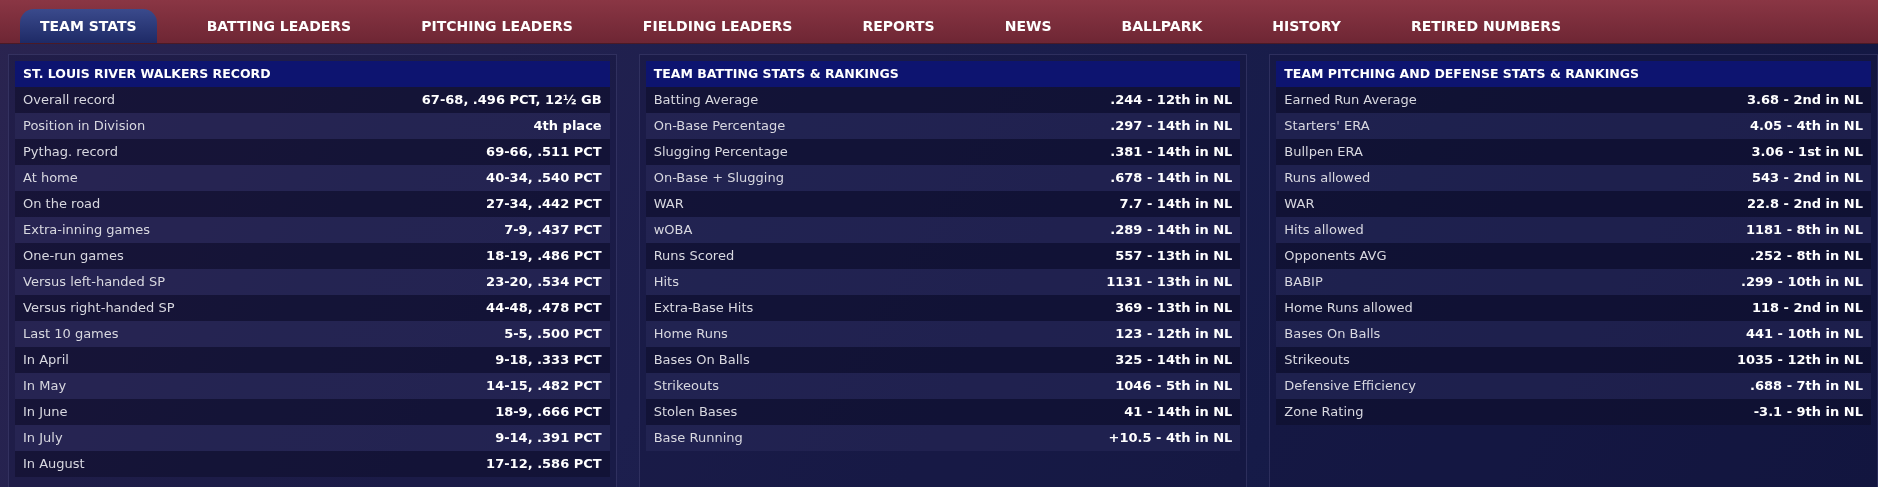 Image resolution: width=1878 pixels, height=487 pixels. I want to click on stat-label: Runs allowed, so click(1327, 178).